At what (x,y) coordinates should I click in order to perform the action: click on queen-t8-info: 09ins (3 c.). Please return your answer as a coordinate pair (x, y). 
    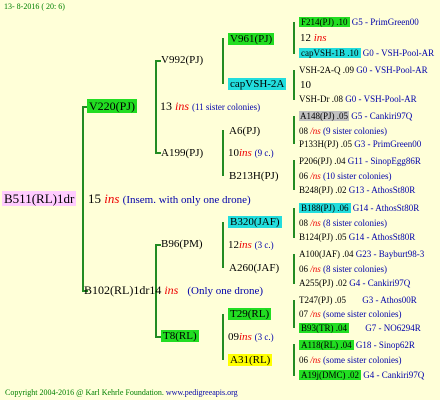
    Looking at the image, I should click on (251, 337).